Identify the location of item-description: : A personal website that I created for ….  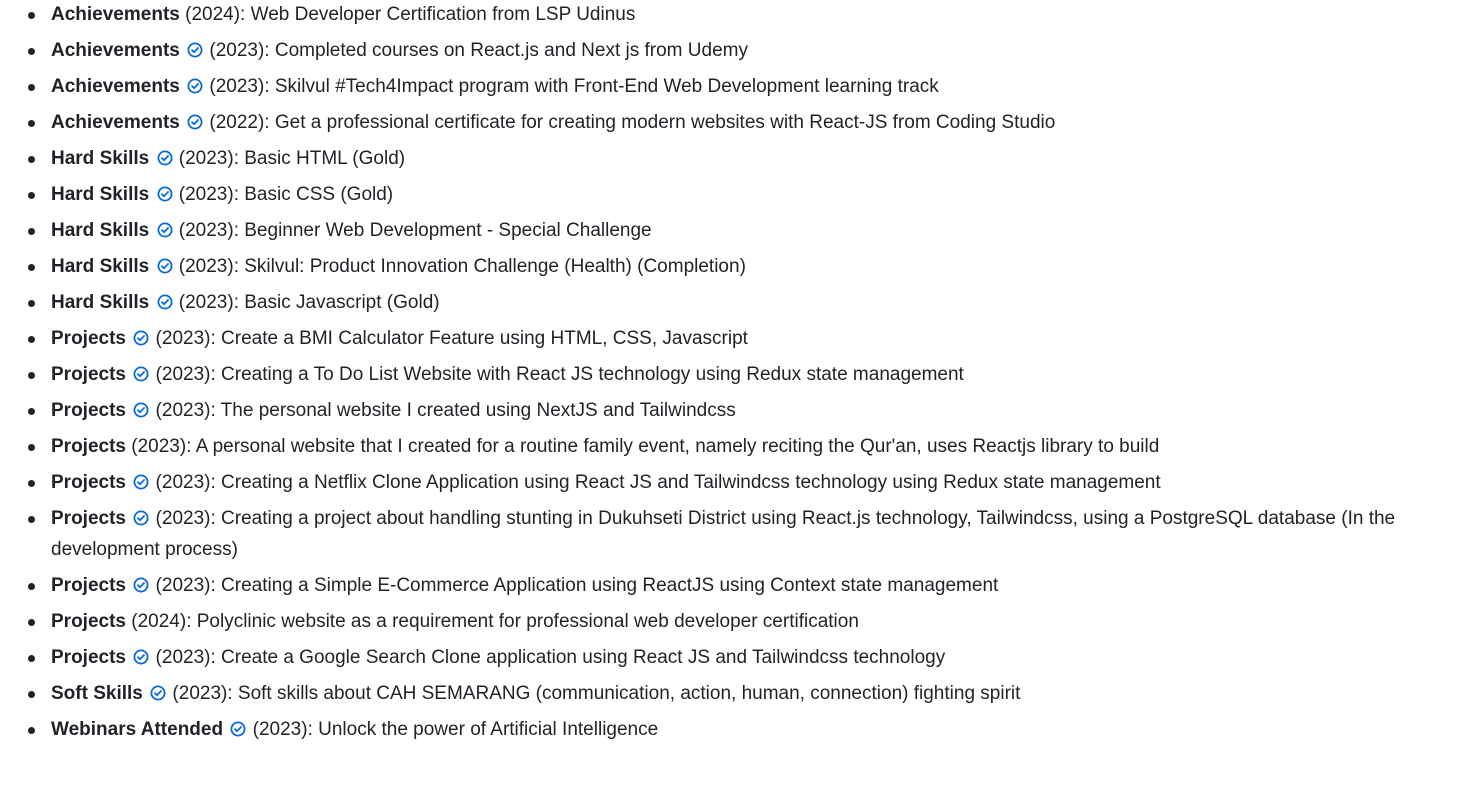
(673, 446).